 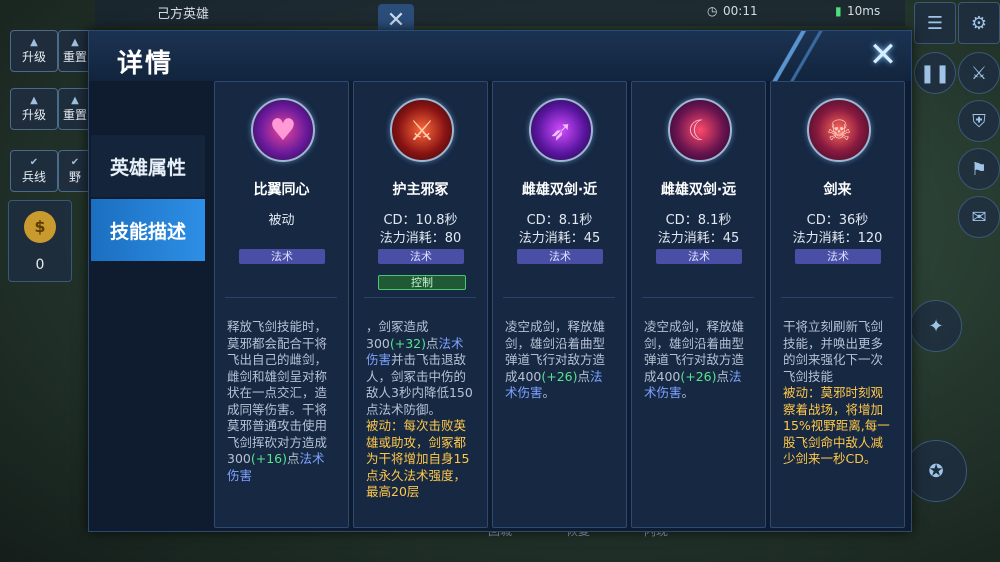 I want to click on reset-button-2: ▲ 重置, so click(x=75, y=109).